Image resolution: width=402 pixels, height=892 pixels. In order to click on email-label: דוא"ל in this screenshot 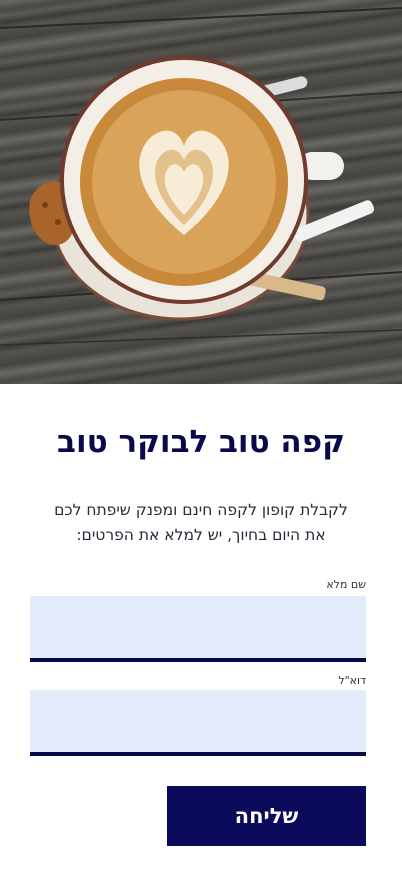, I will do `click(352, 680)`.